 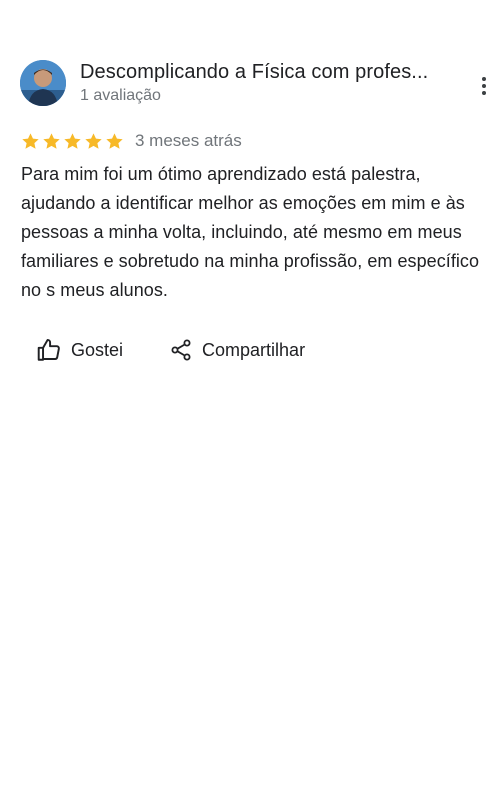 I want to click on share-button: Compartilhar, so click(x=237, y=350).